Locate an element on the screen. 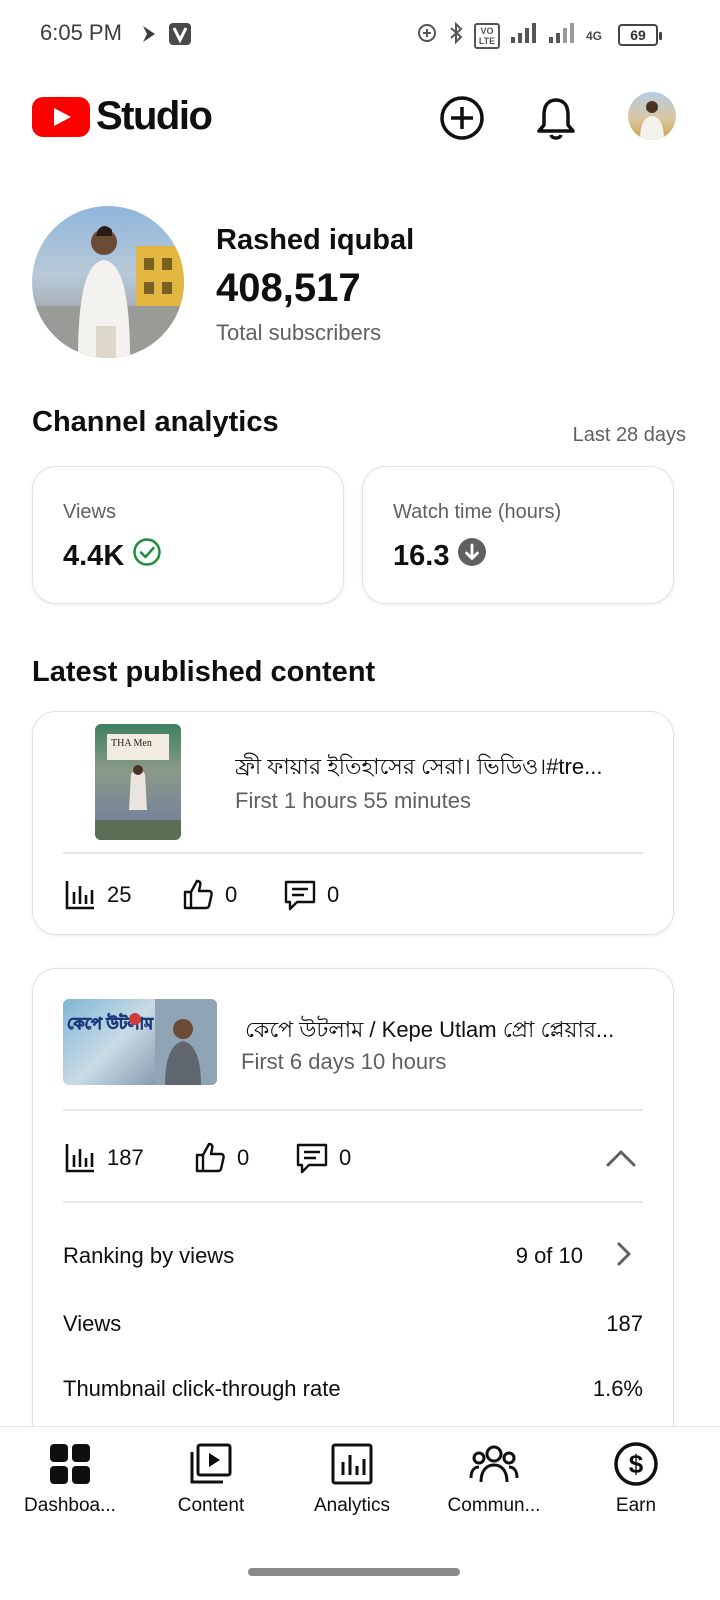 The height and width of the screenshot is (1600, 720). thumbnail-text: কেপে উটলাম is located at coordinates (110, 1023).